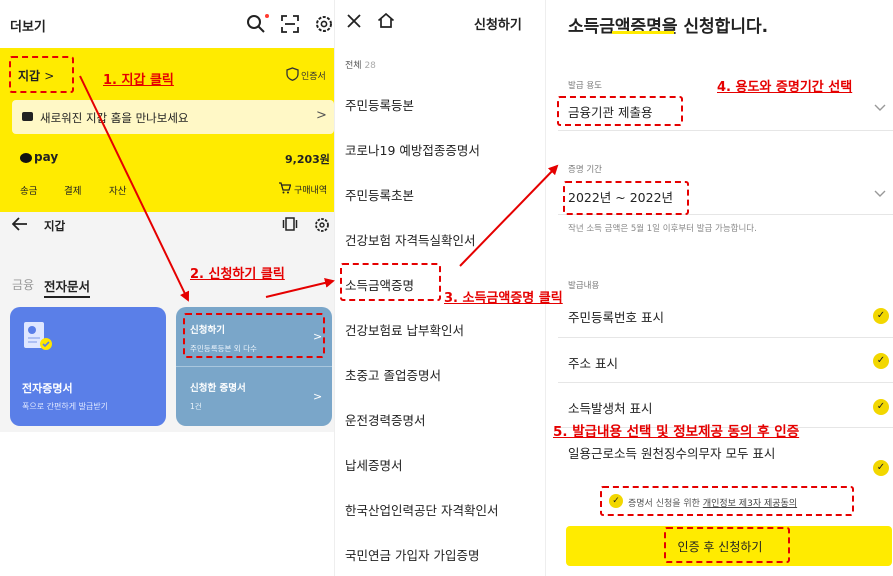 The width and height of the screenshot is (893, 576). I want to click on home-icon, so click(386, 20).